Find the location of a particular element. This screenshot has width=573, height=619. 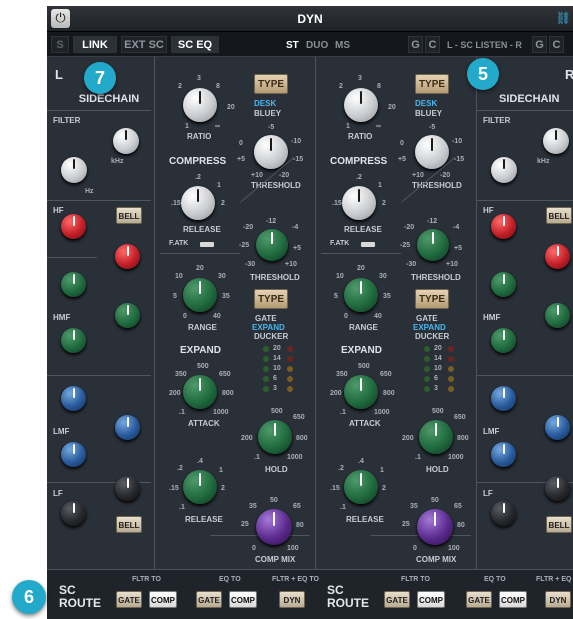

mix-tick: 80 is located at coordinates (461, 525).